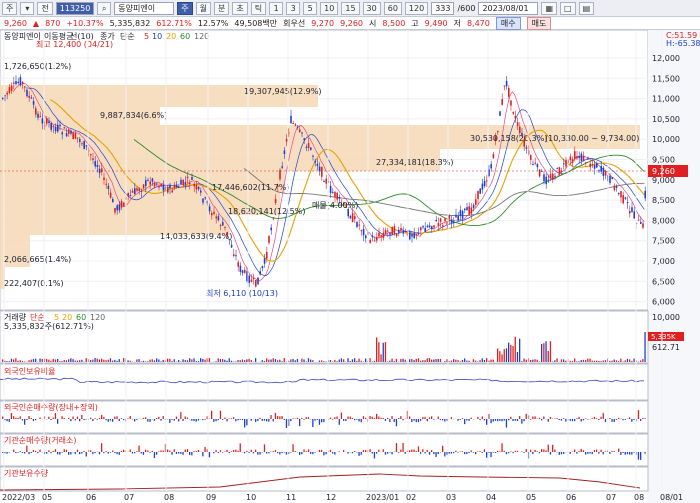 This screenshot has height=503, width=700. What do you see at coordinates (663, 180) in the screenshot?
I see `price-axis-label: 9,000` at bounding box center [663, 180].